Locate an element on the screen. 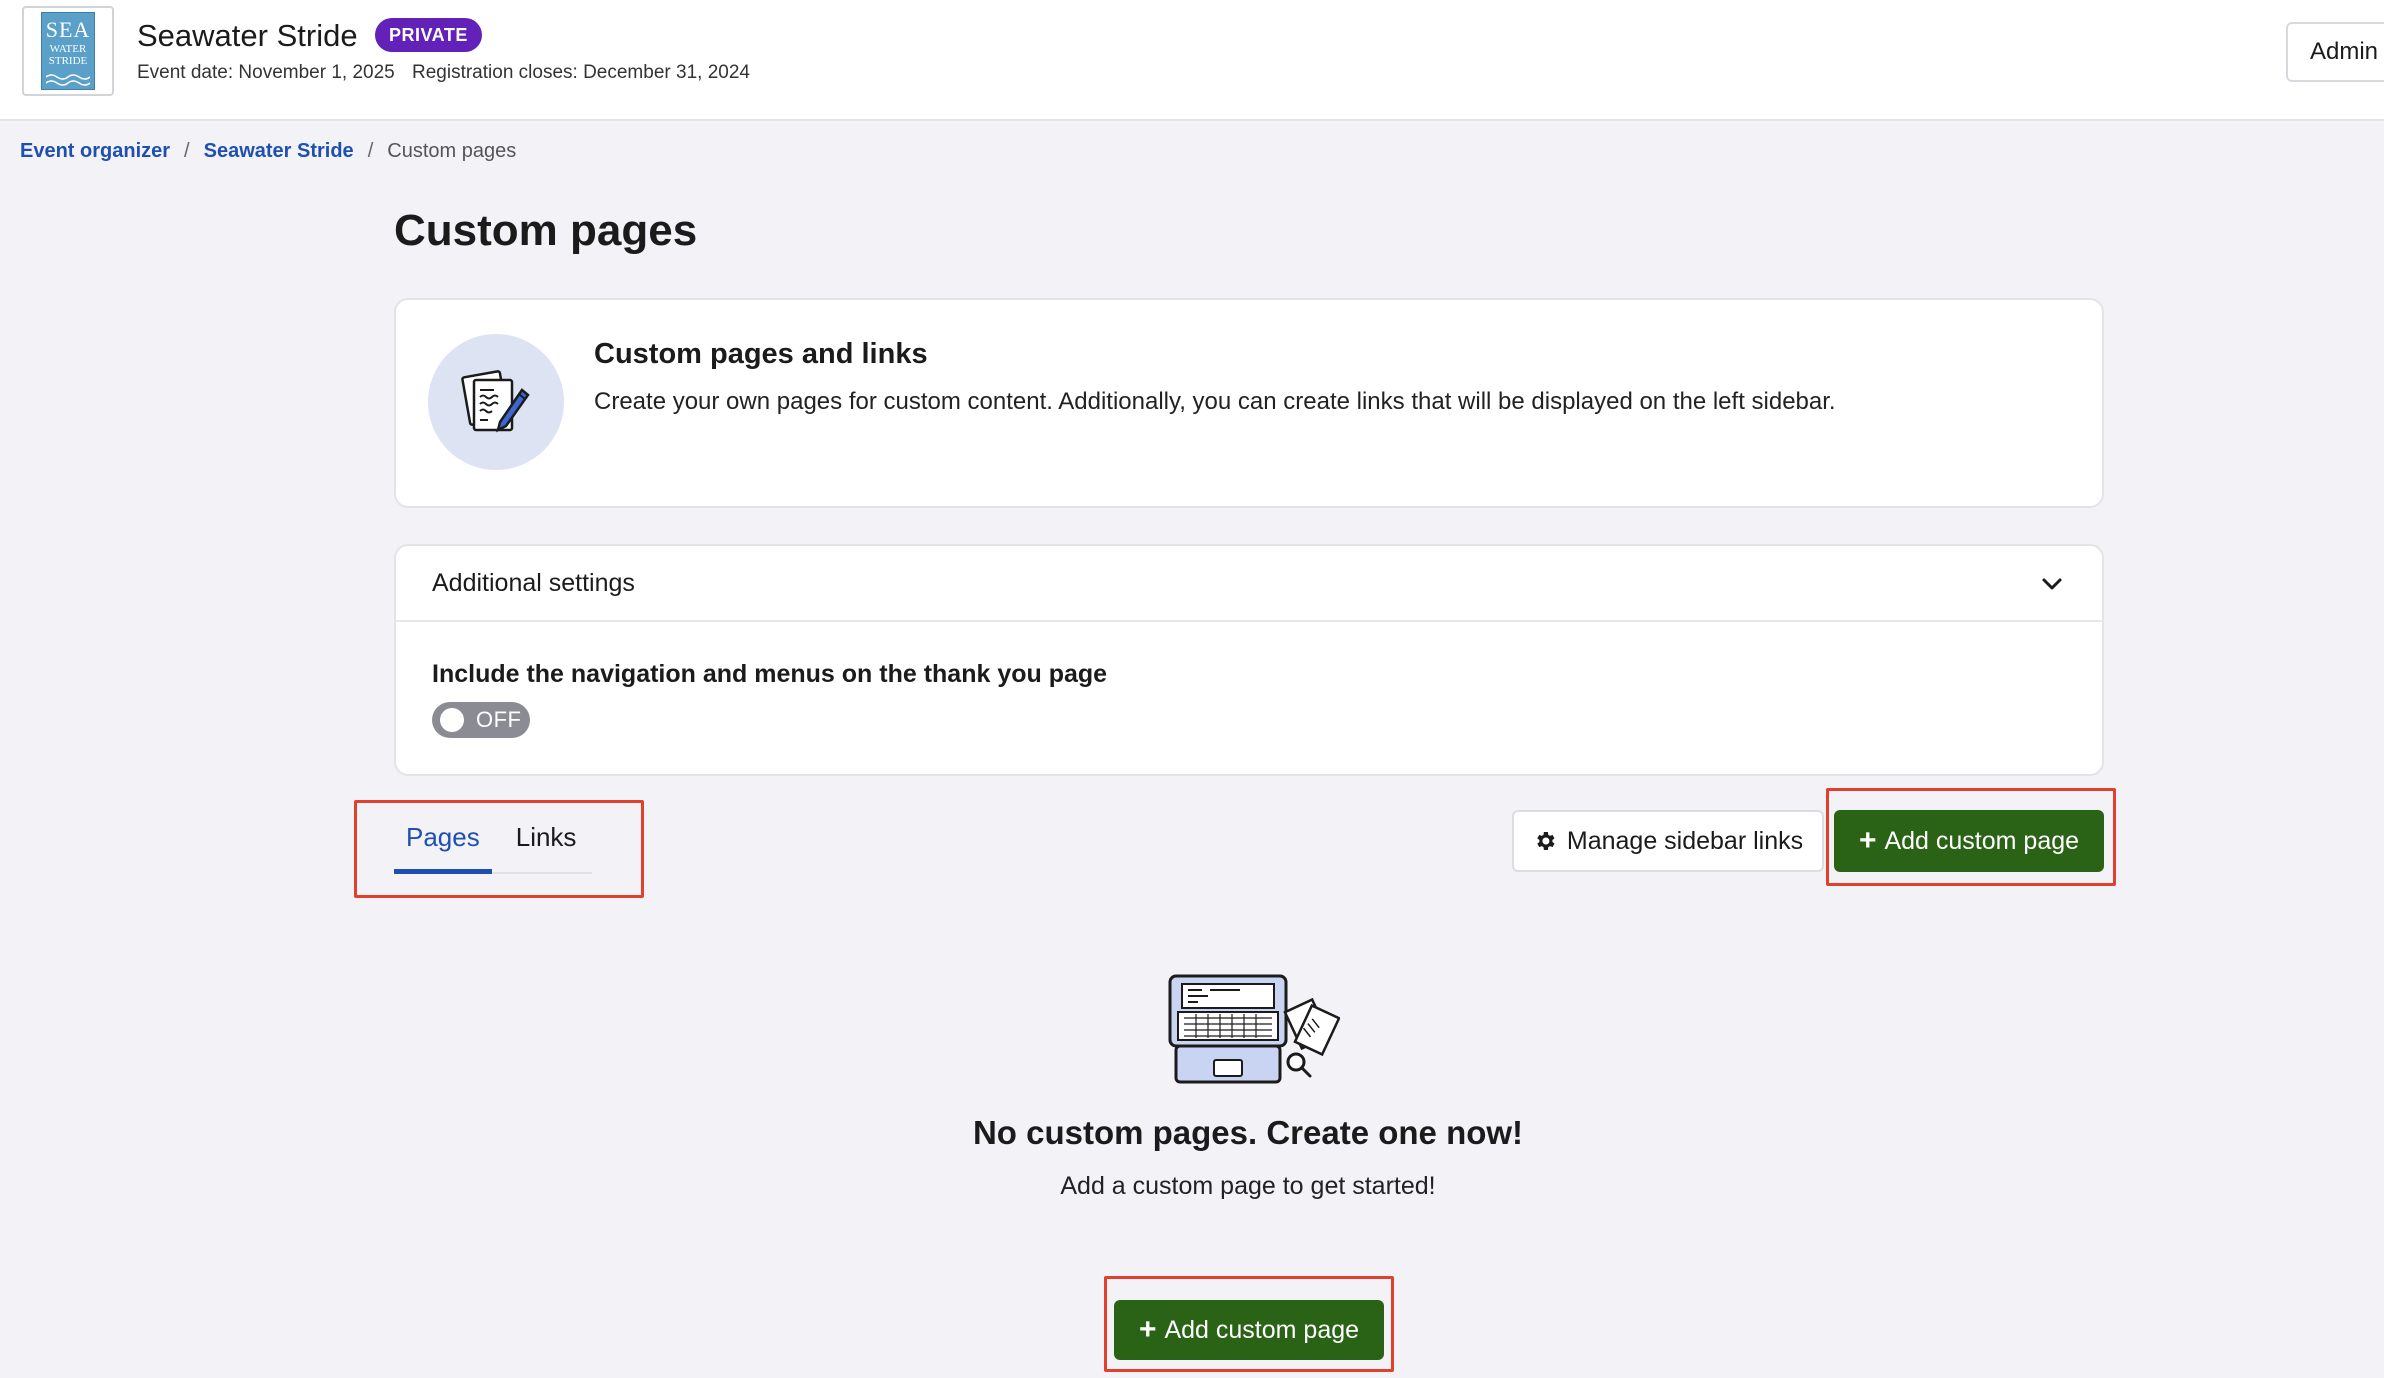 The image size is (2384, 1378). page-title: Custom pages is located at coordinates (546, 230).